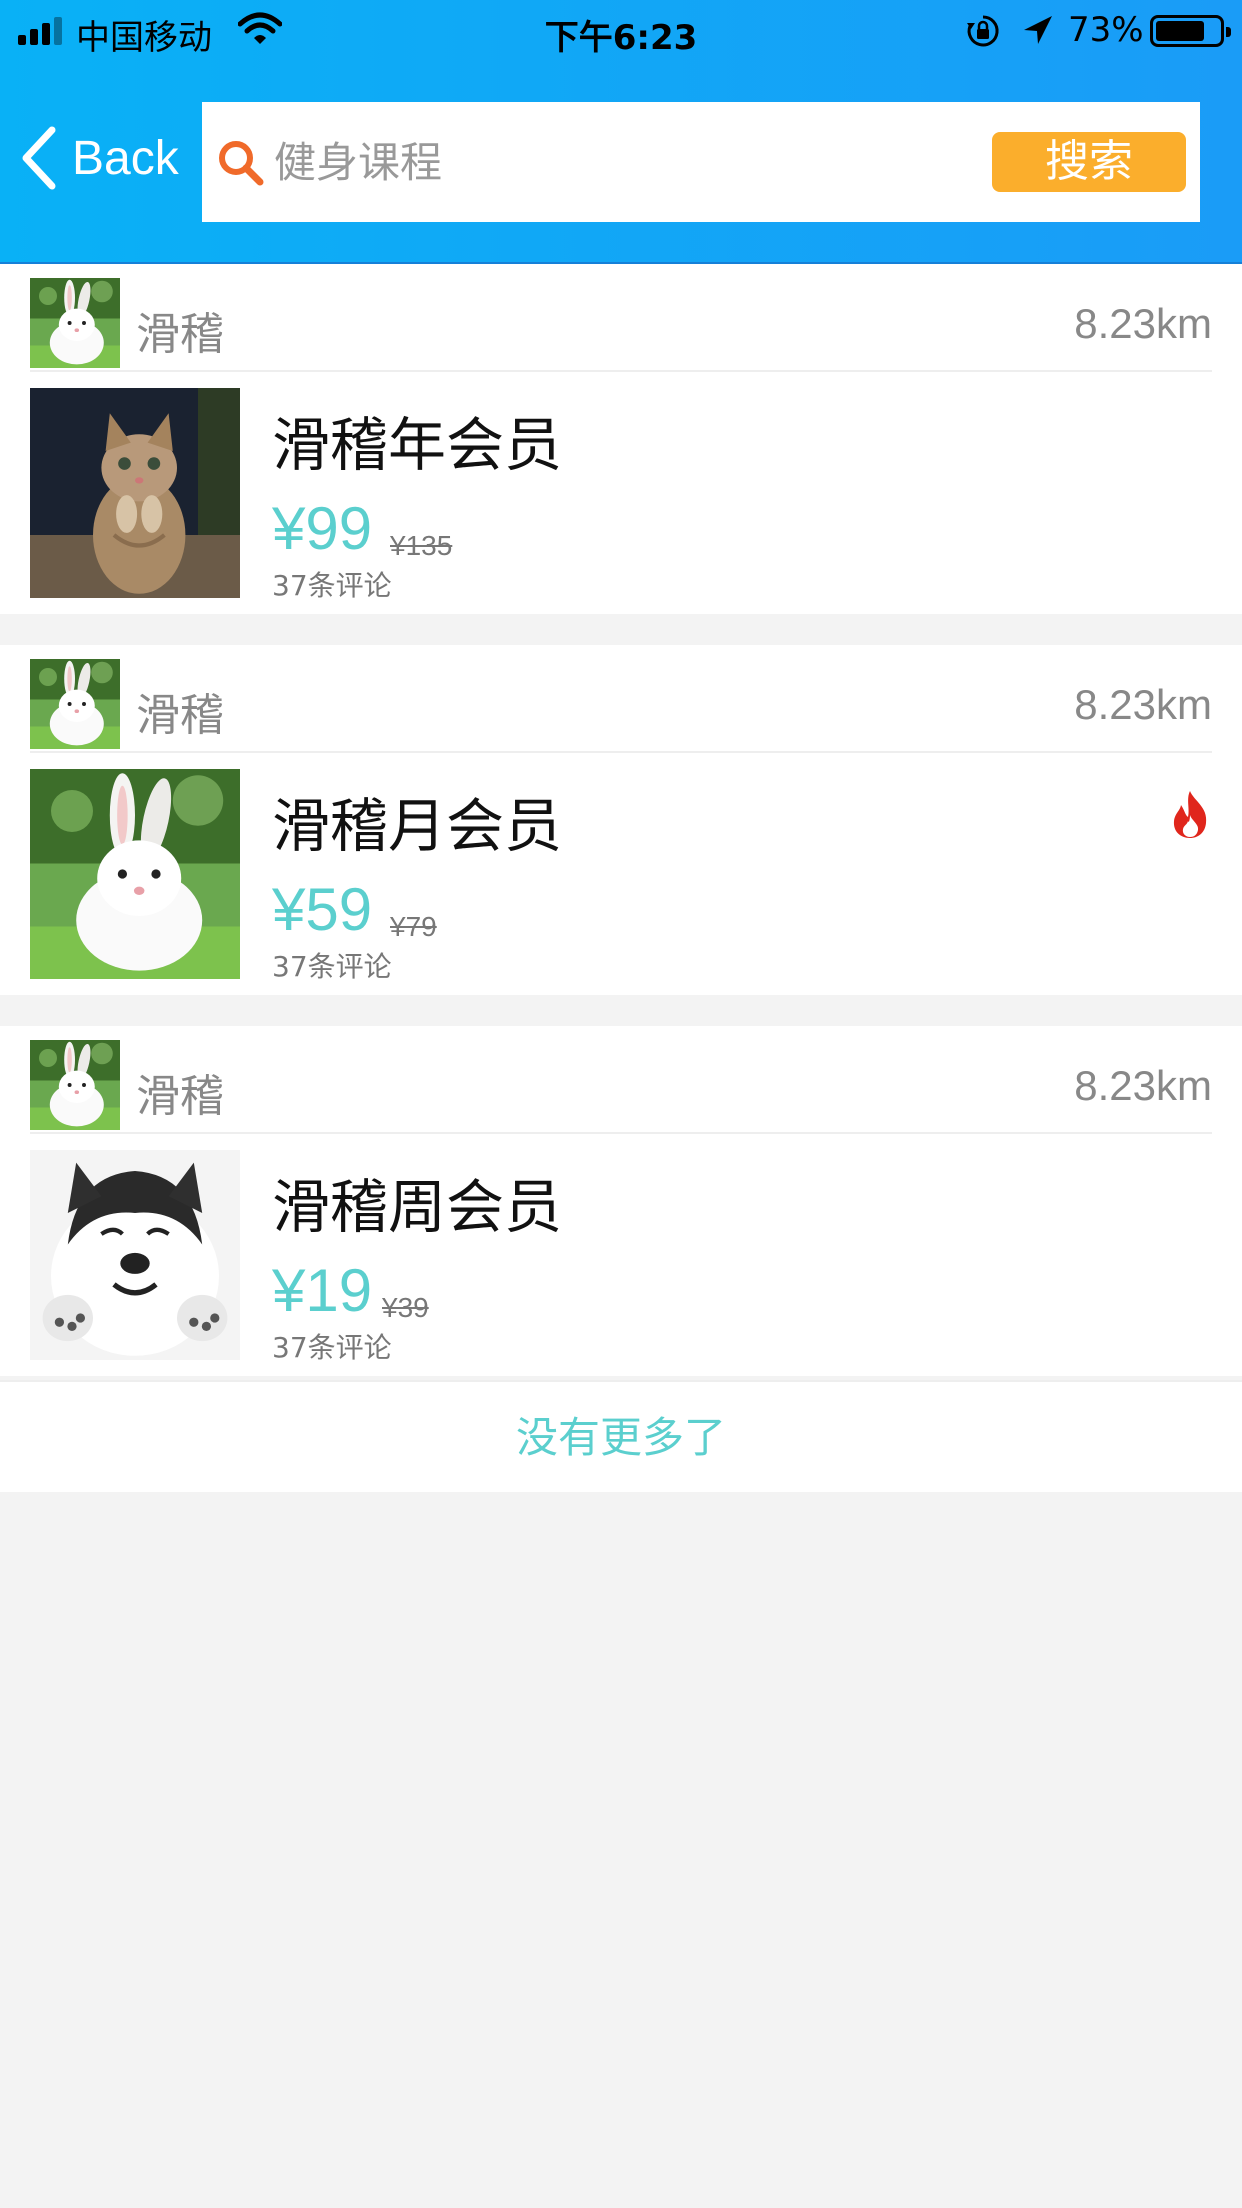 The image size is (1242, 2208). I want to click on rotation-lock-icon, so click(983, 31).